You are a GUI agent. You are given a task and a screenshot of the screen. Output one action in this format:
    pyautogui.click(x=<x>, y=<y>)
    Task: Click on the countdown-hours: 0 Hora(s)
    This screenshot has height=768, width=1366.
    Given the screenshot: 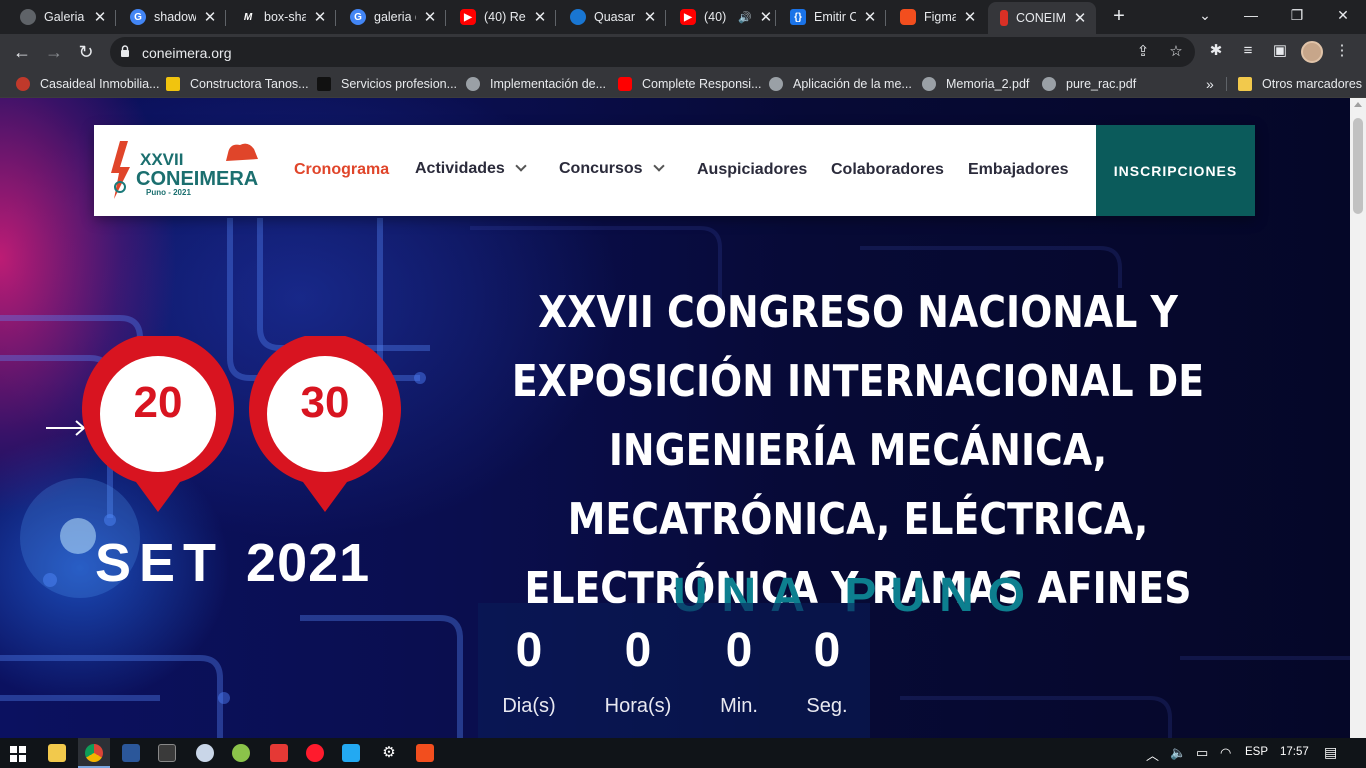 What is the action you would take?
    pyautogui.click(x=638, y=660)
    